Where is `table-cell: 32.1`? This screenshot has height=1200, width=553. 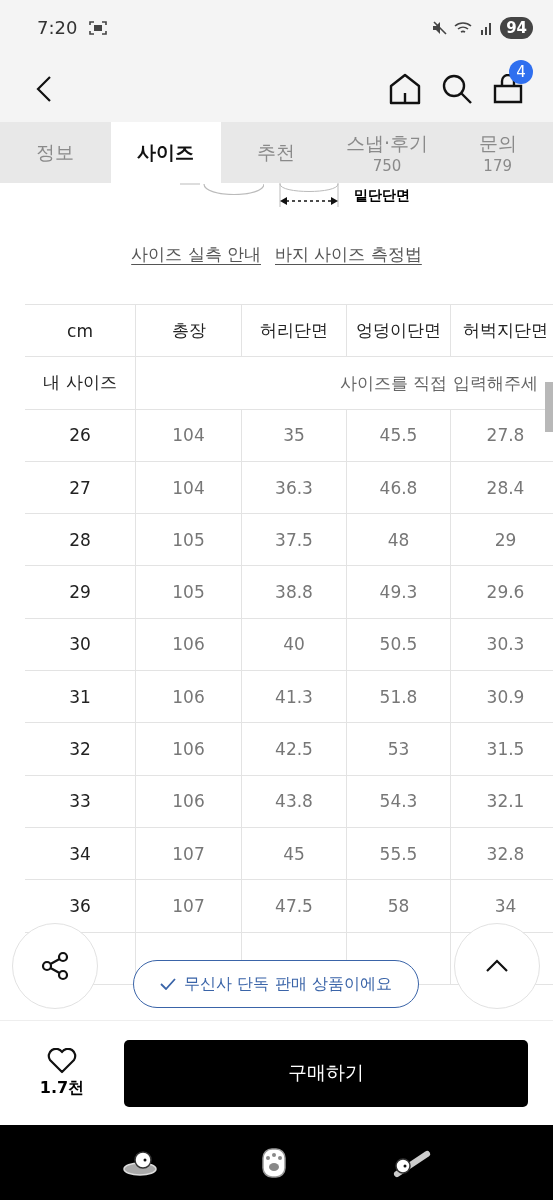 table-cell: 32.1 is located at coordinates (501, 801).